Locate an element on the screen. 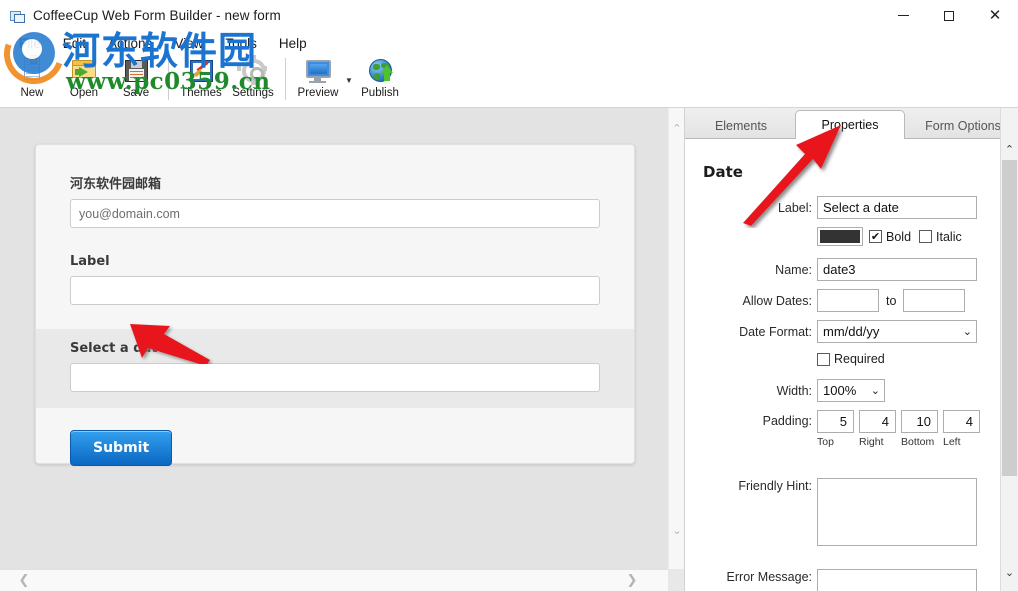 This screenshot has height=591, width=1018. allow-dates-to-input is located at coordinates (934, 300).